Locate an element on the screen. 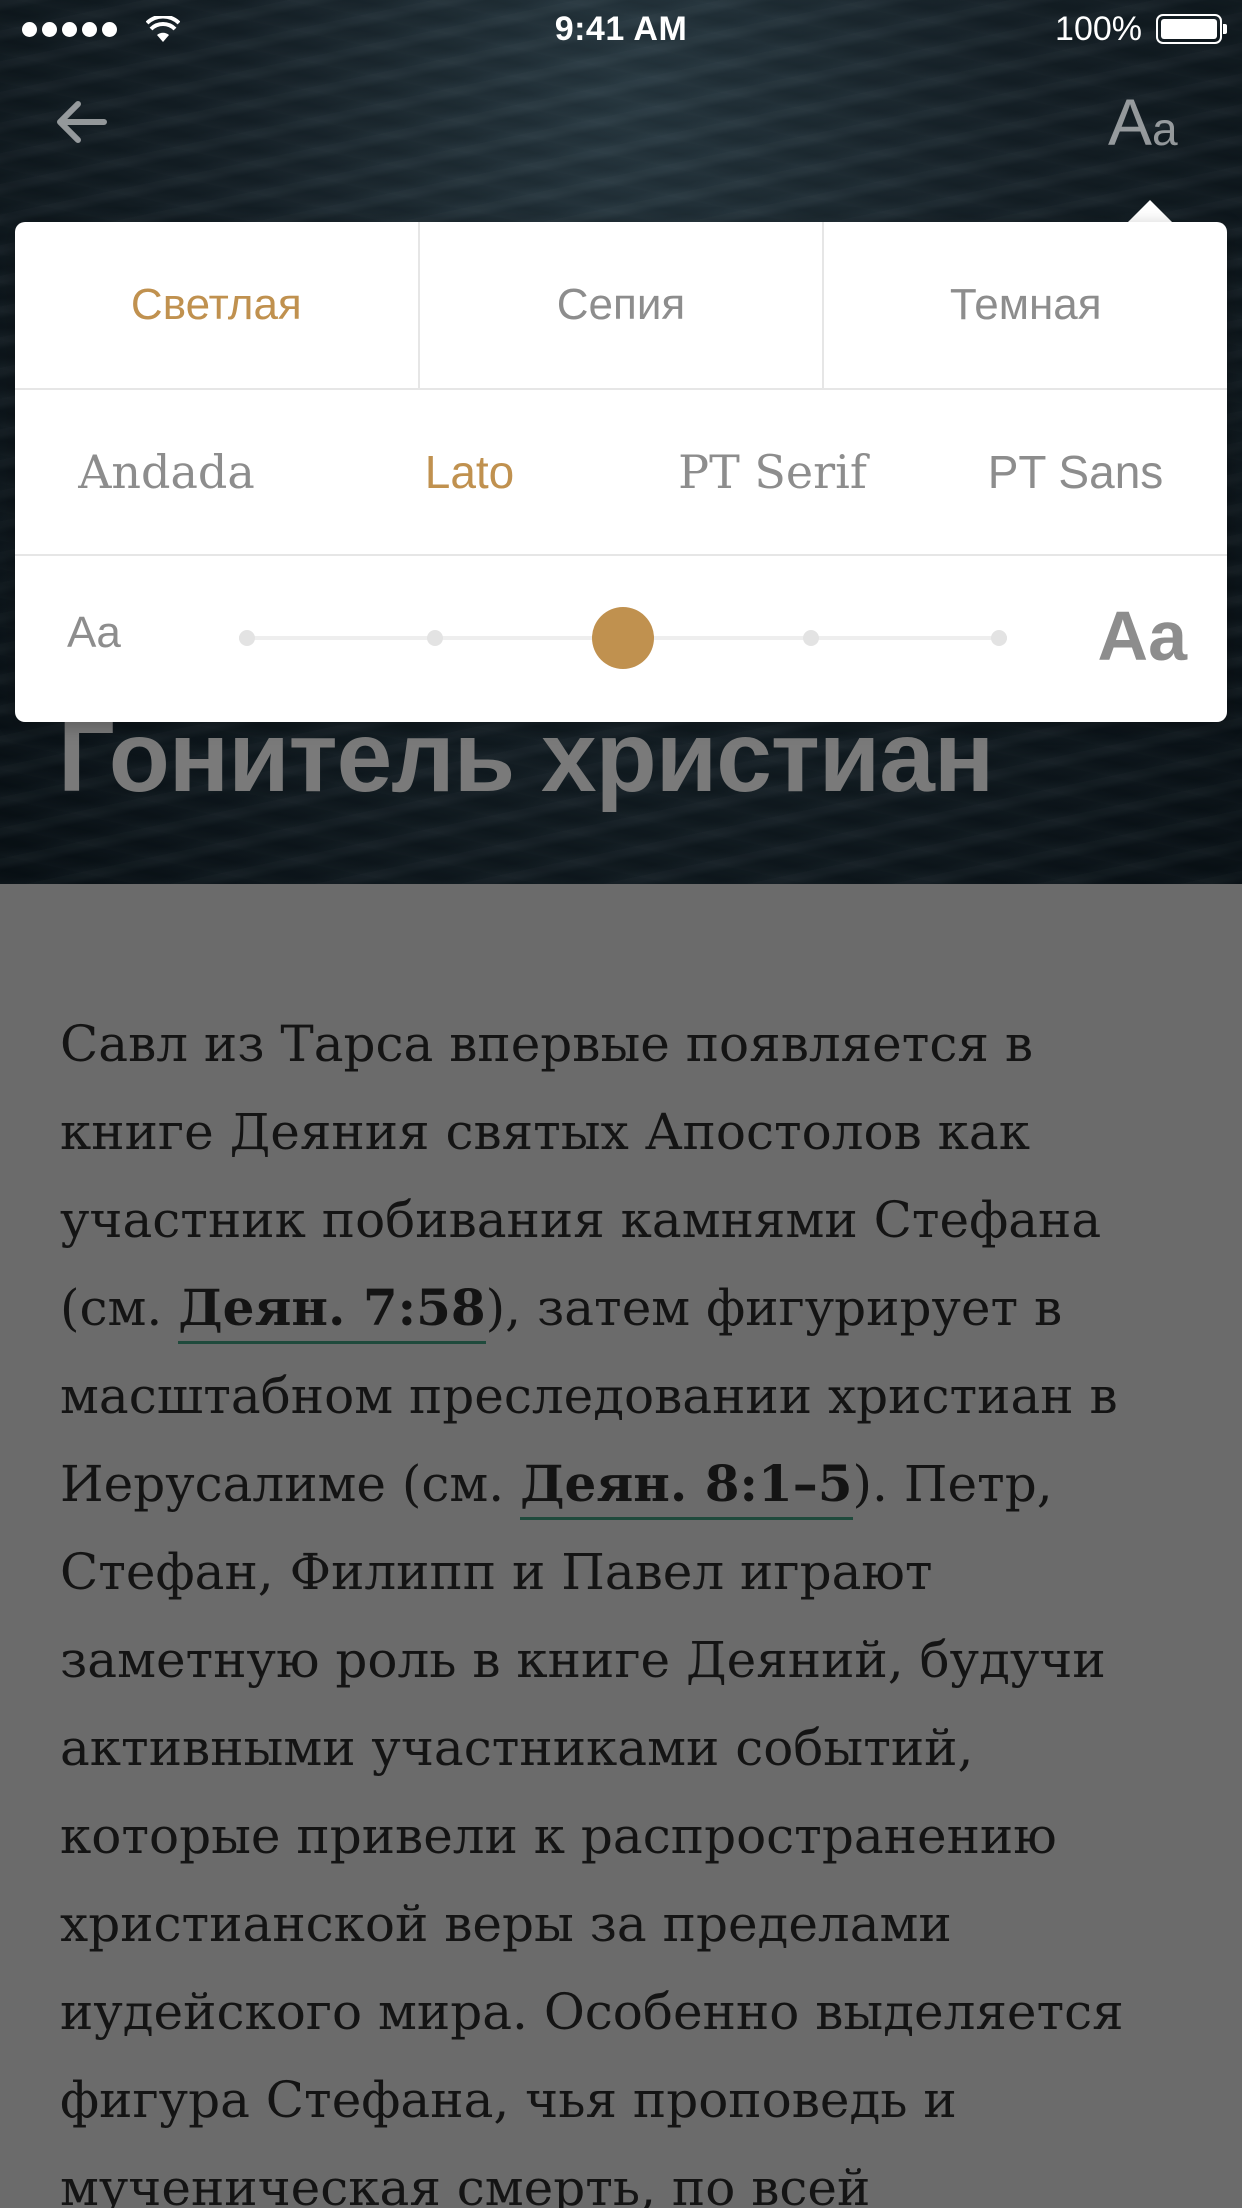  article-line: заметную роль в книге Деяний, будучи is located at coordinates (583, 1660).